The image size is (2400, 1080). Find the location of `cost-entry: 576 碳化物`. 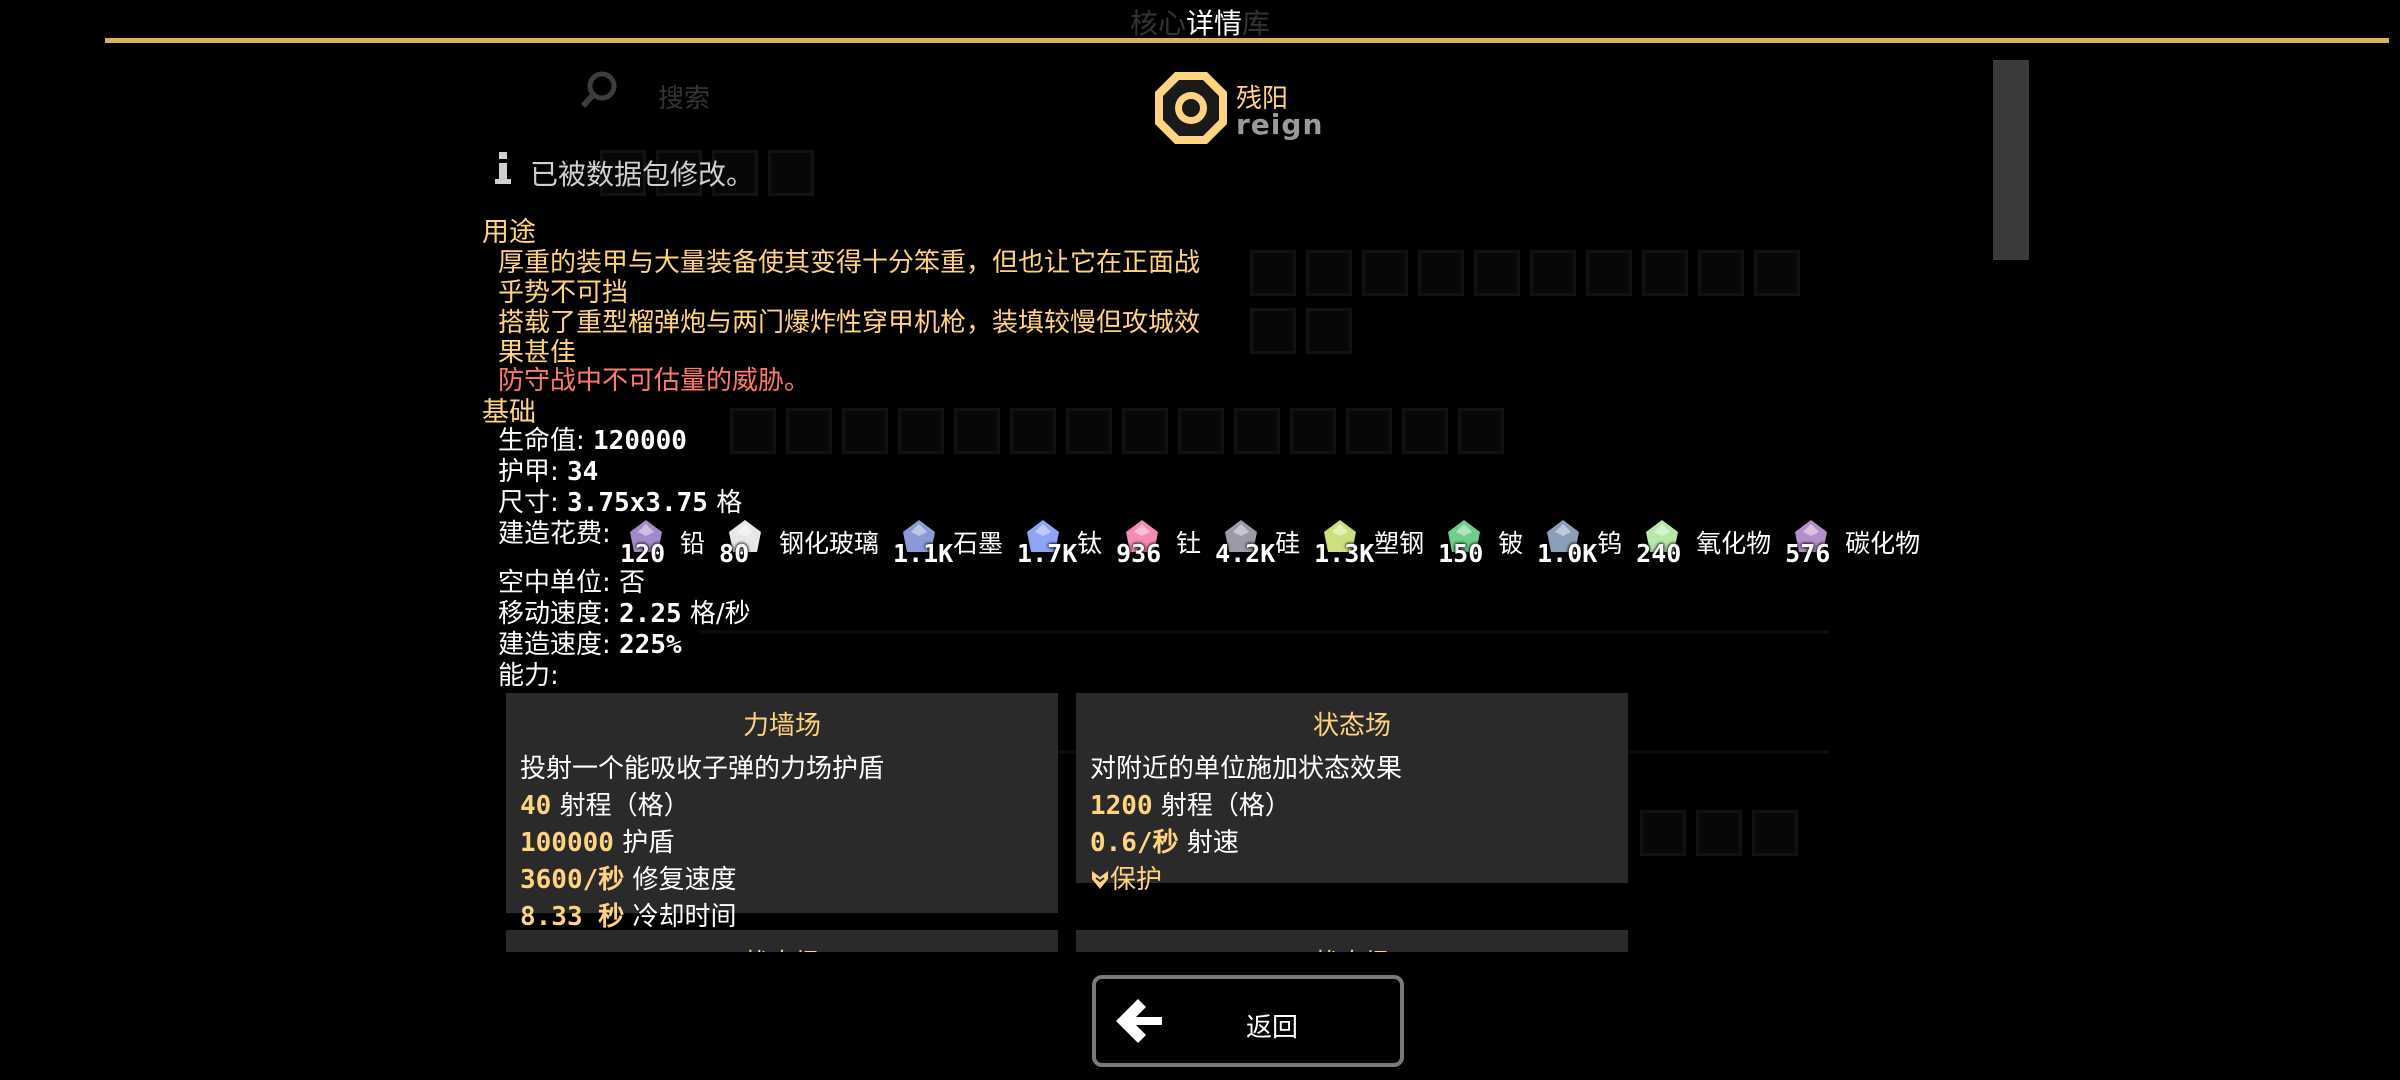

cost-entry: 576 碳化物 is located at coordinates (1853, 543).